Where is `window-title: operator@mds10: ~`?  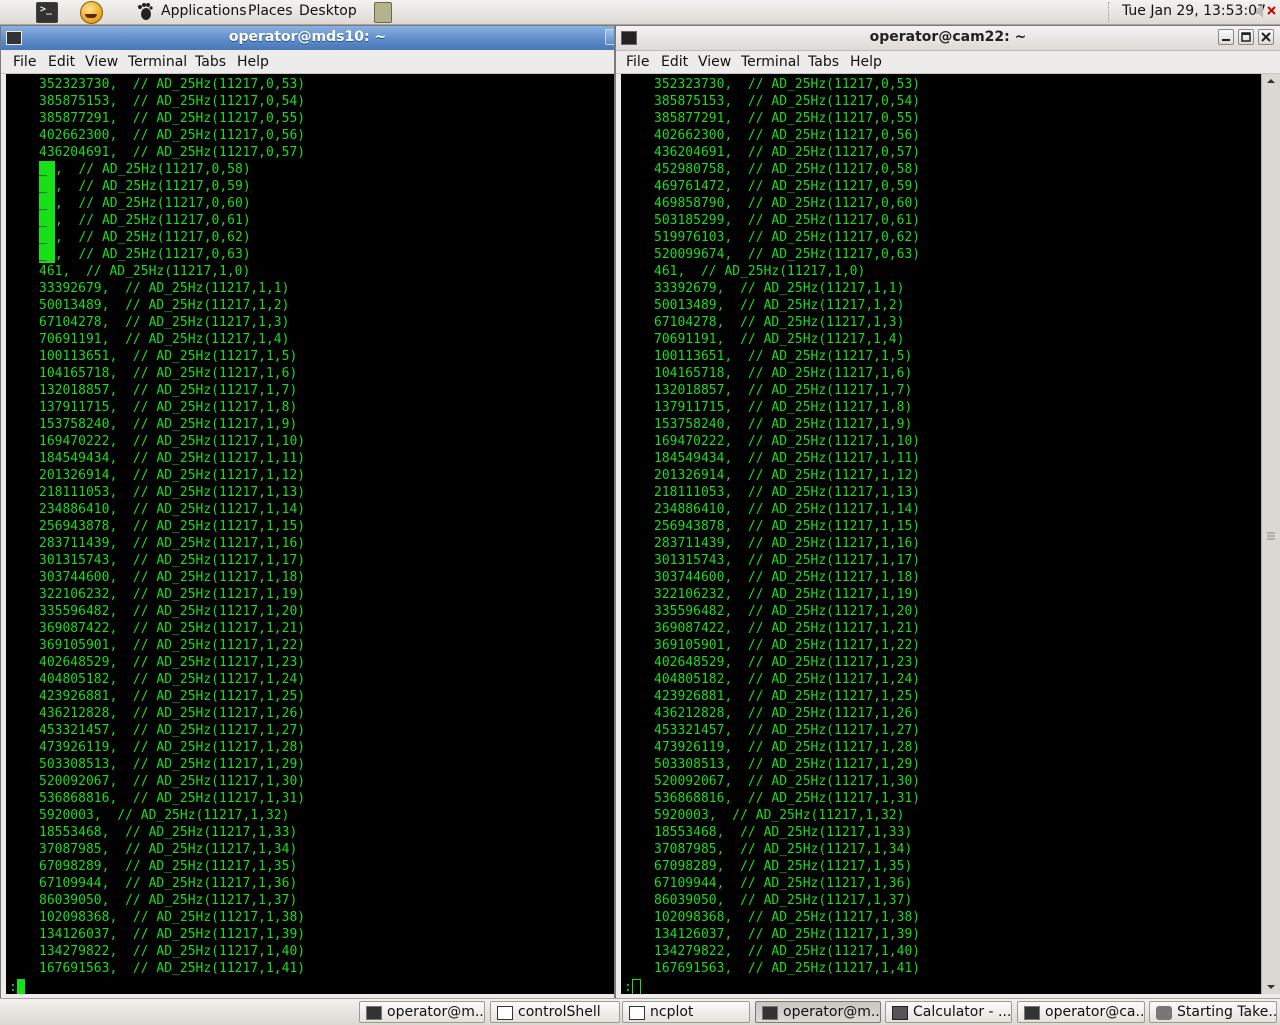
window-title: operator@mds10: ~ is located at coordinates (307, 37).